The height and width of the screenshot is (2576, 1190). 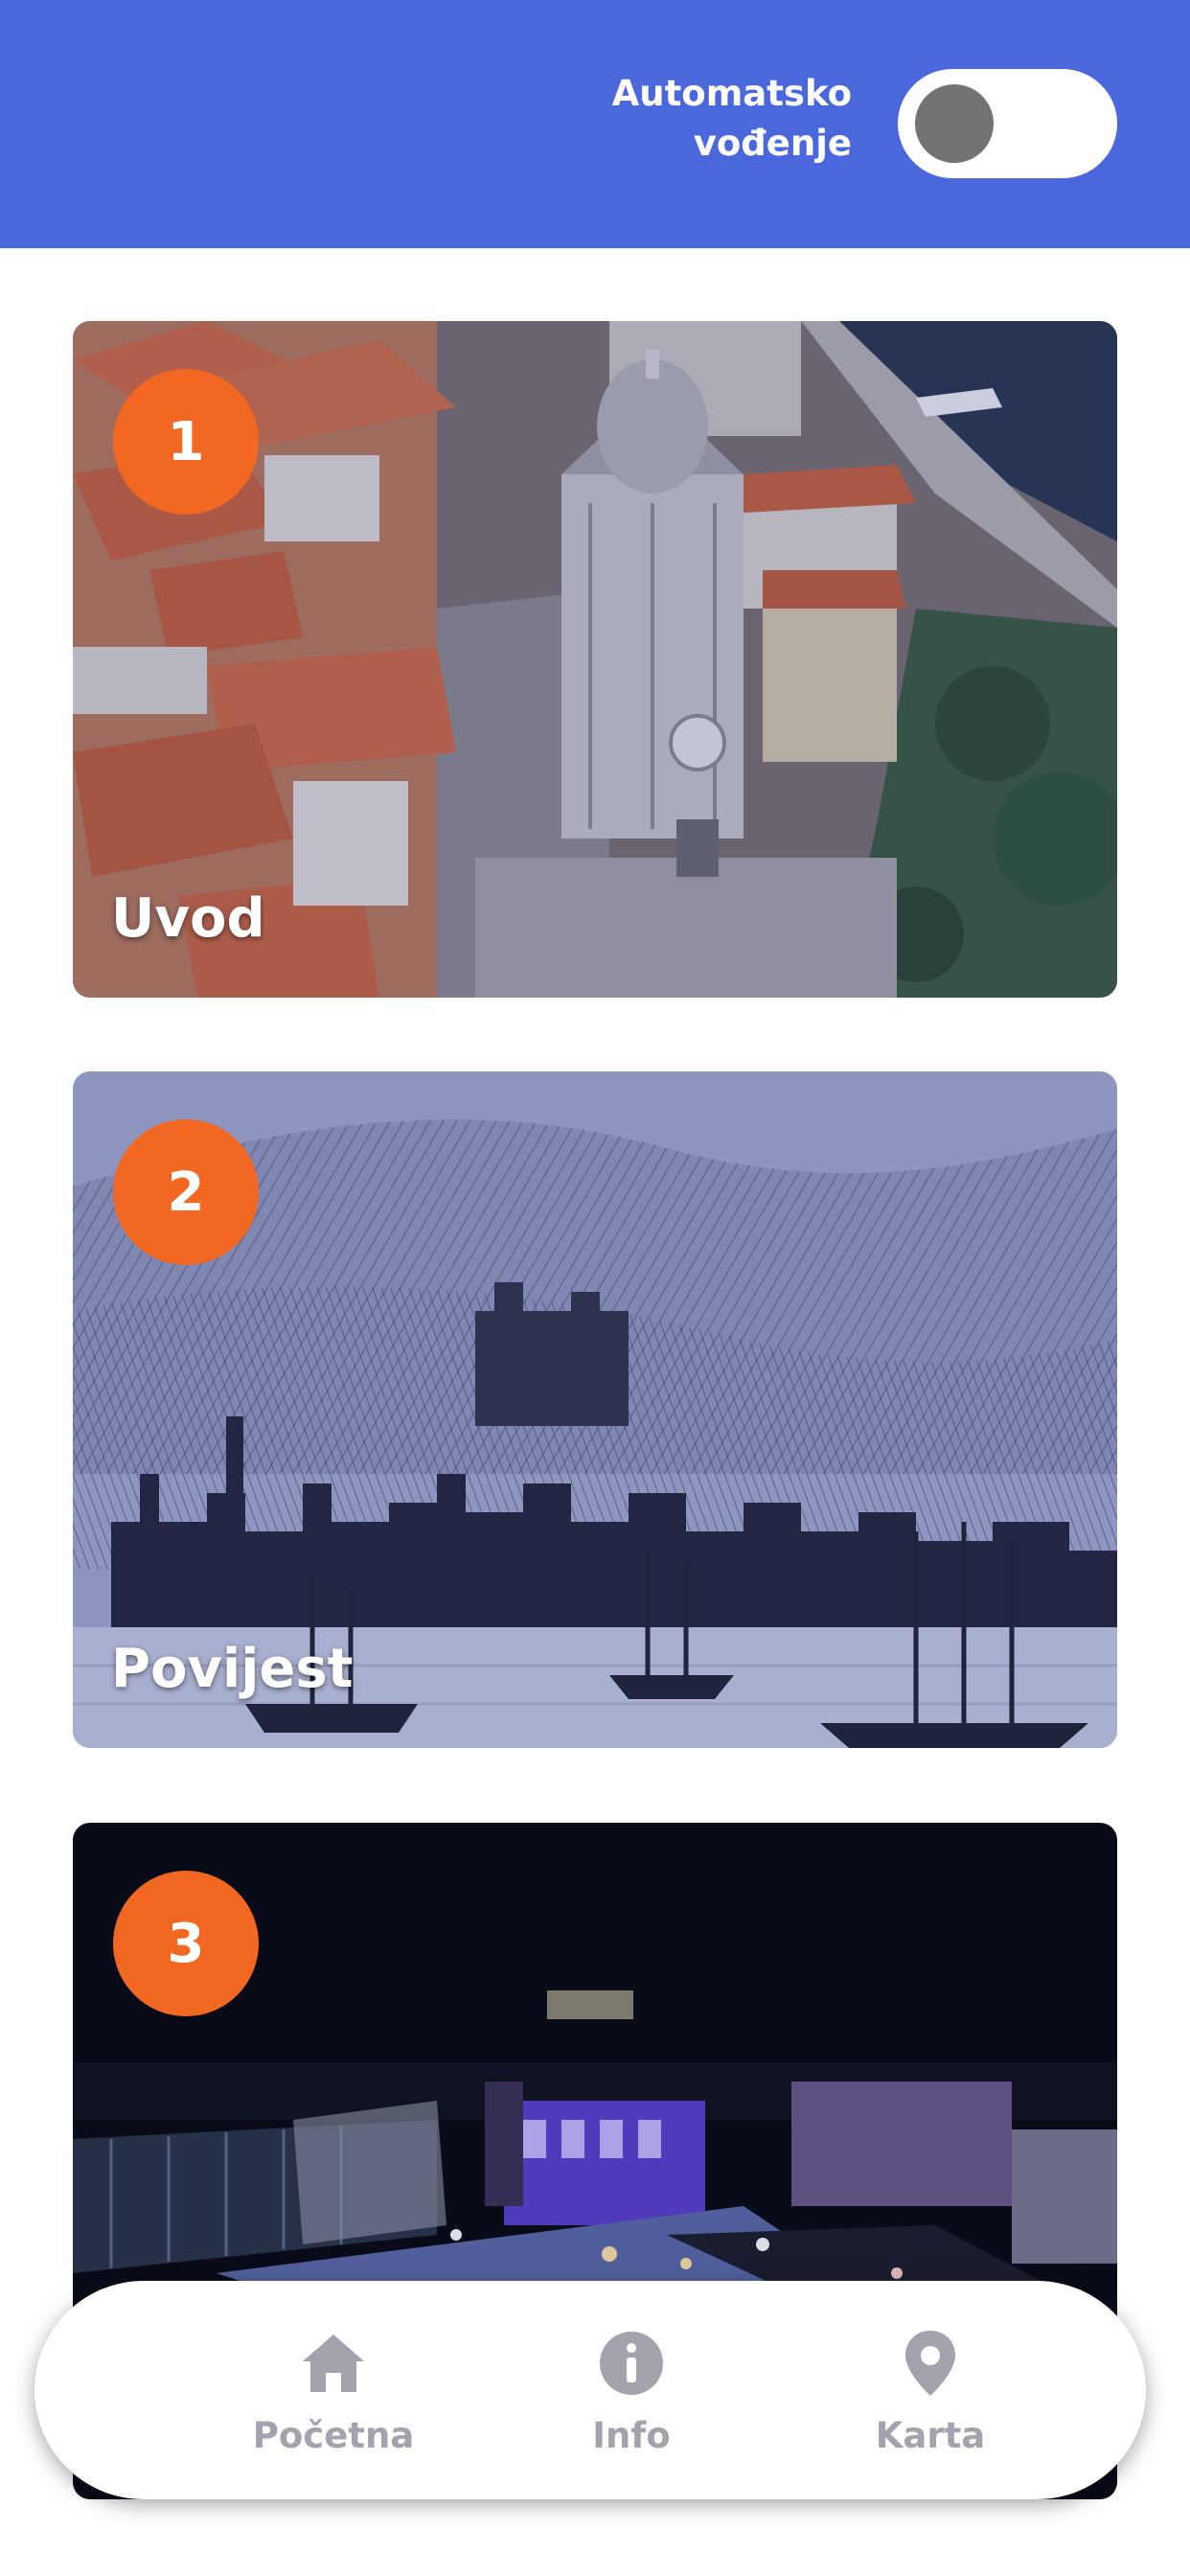 I want to click on tour-number-badge: 2, so click(x=186, y=1192).